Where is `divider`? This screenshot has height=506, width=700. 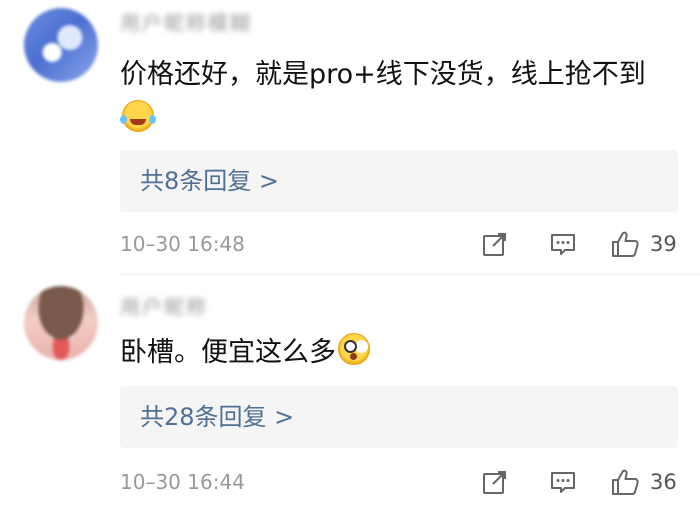 divider is located at coordinates (410, 274).